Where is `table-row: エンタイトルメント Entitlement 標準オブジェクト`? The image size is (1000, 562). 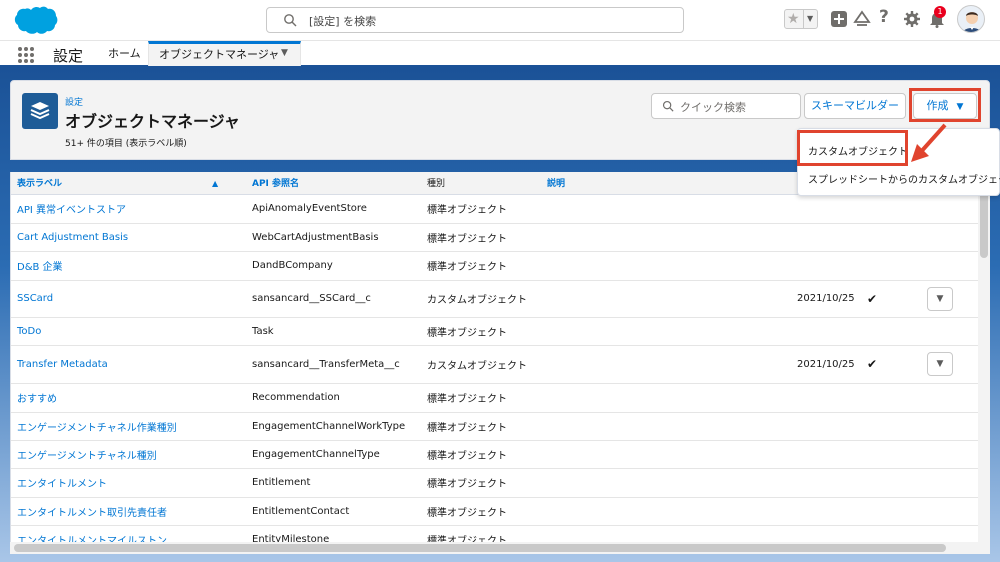 table-row: エンタイトルメント Entitlement 標準オブジェクト is located at coordinates (495, 483).